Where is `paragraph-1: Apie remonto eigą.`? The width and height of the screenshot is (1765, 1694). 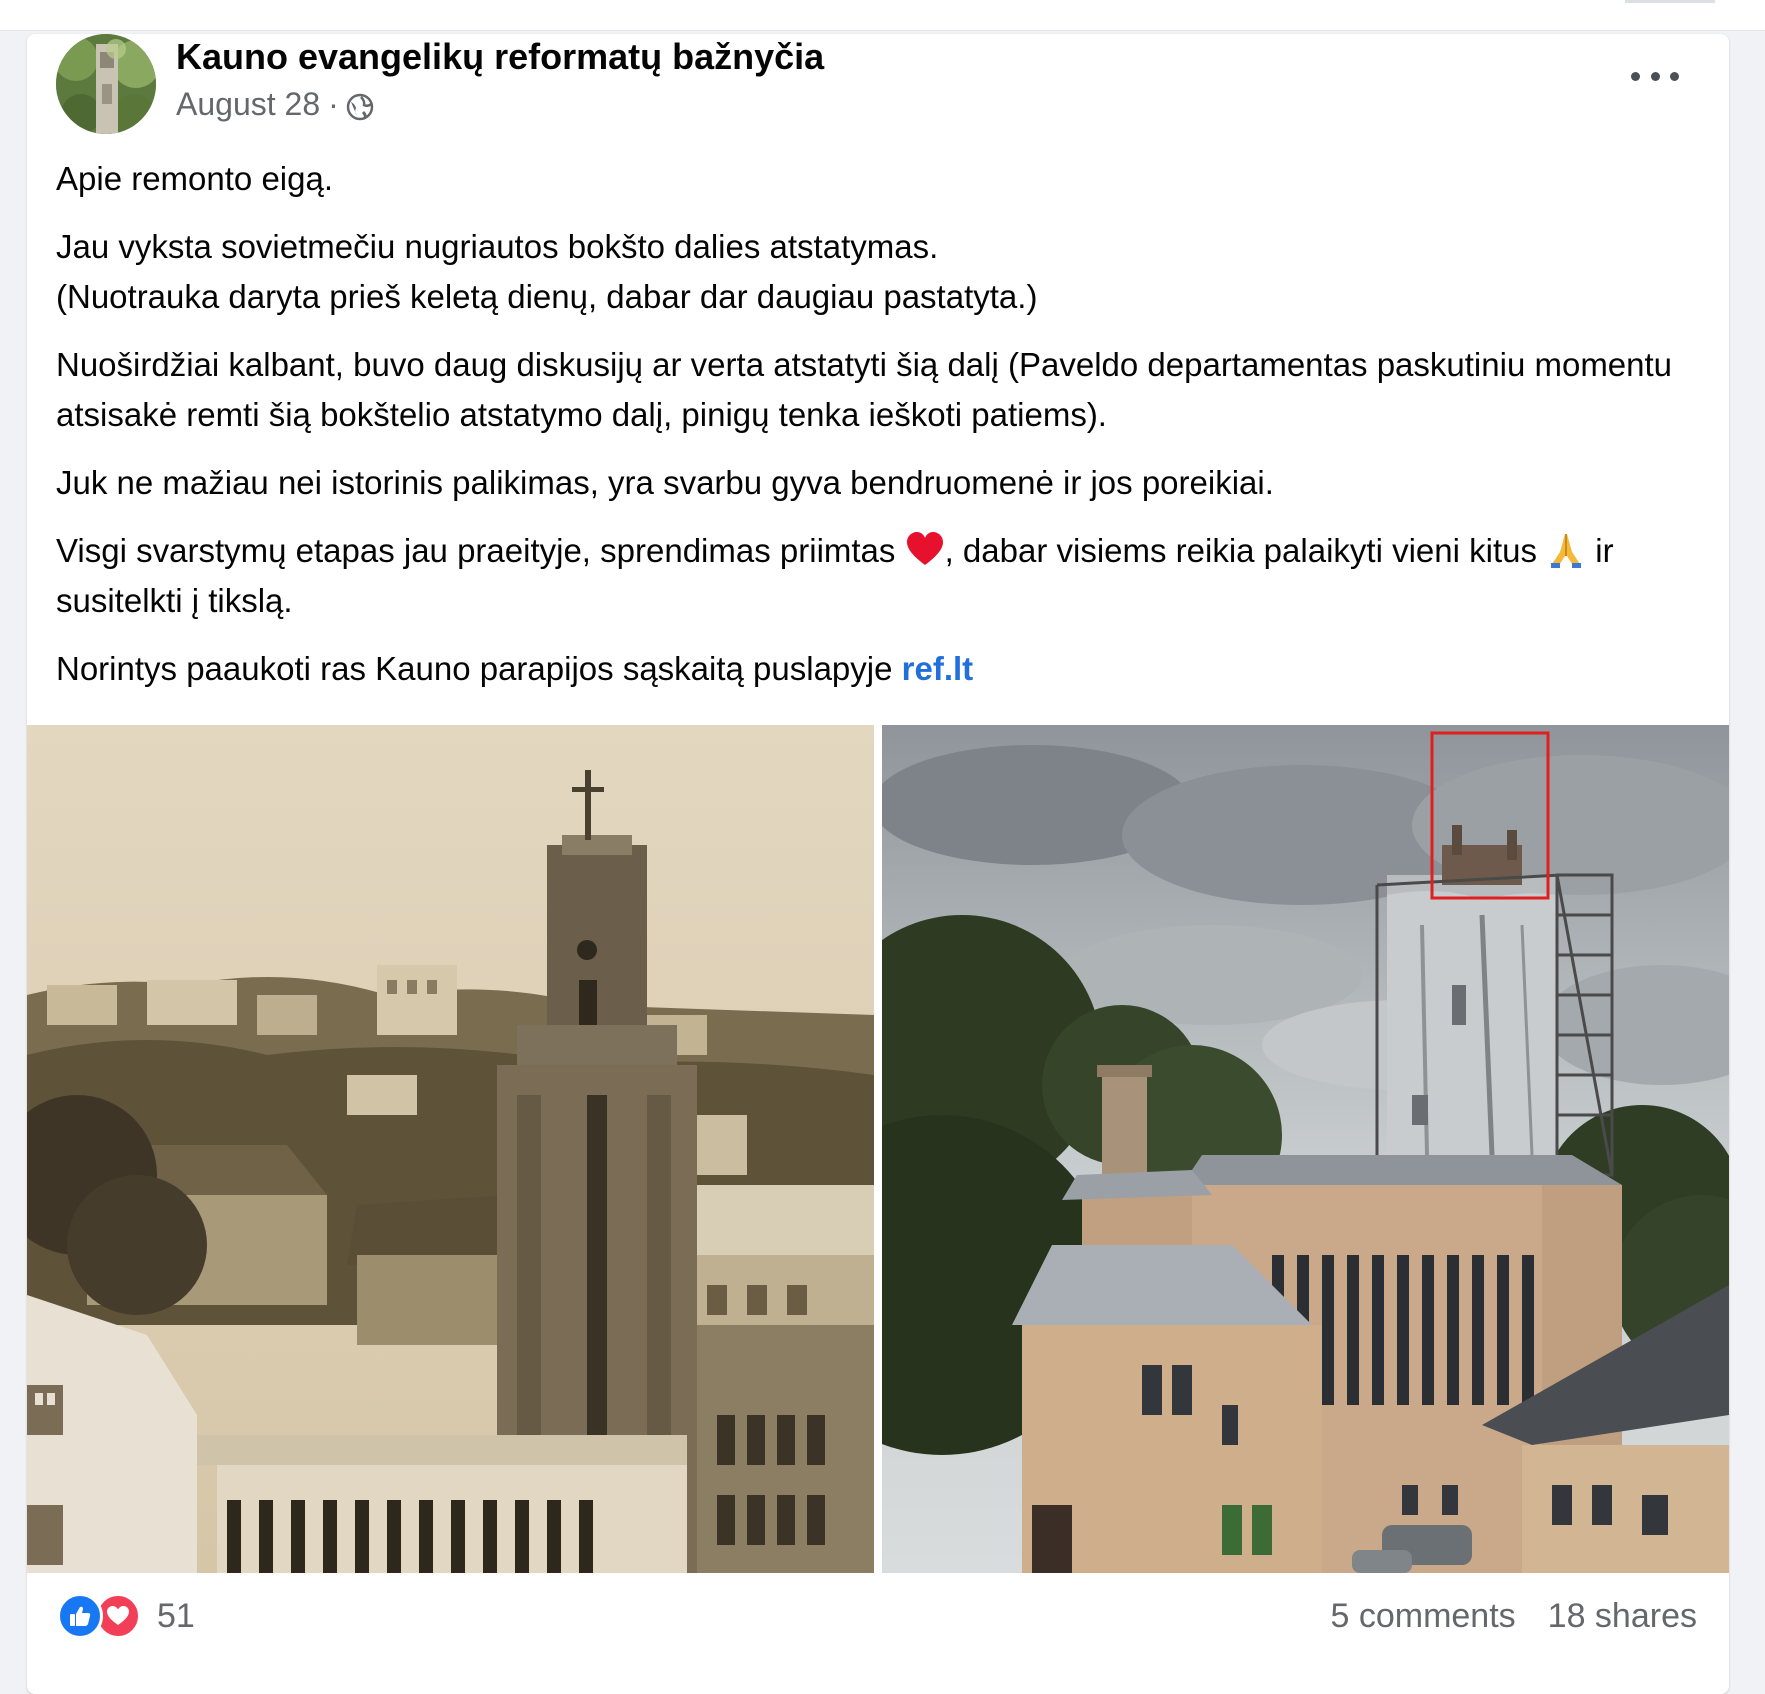 paragraph-1: Apie remonto eigą. is located at coordinates (195, 178).